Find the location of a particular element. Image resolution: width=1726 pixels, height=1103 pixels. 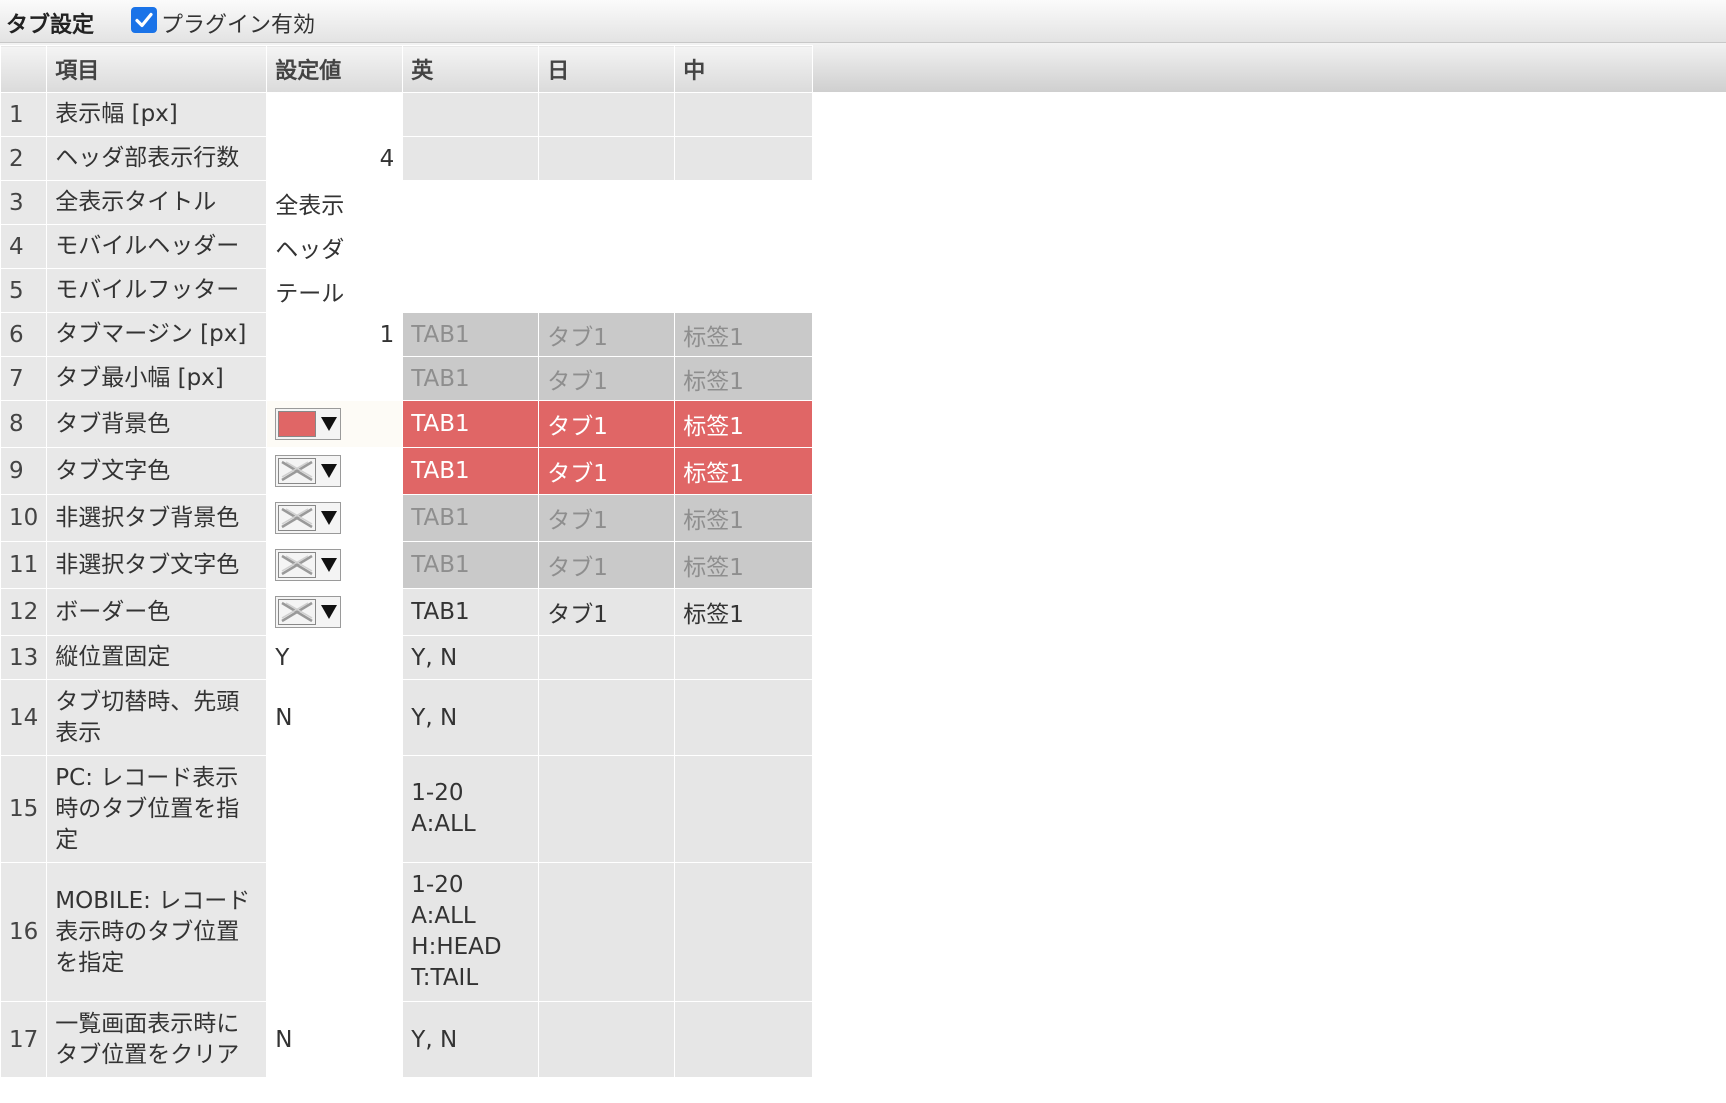

item-label: モバイルヘッダー is located at coordinates (157, 246).